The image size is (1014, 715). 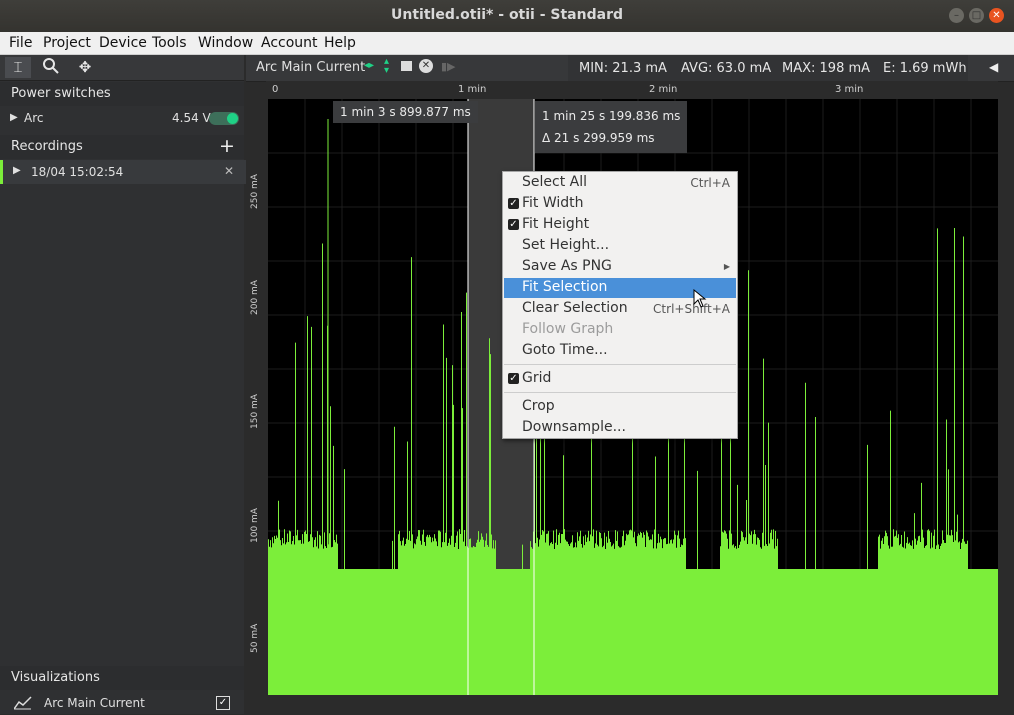 What do you see at coordinates (55, 677) in the screenshot?
I see `visualizations-title: Visualizations` at bounding box center [55, 677].